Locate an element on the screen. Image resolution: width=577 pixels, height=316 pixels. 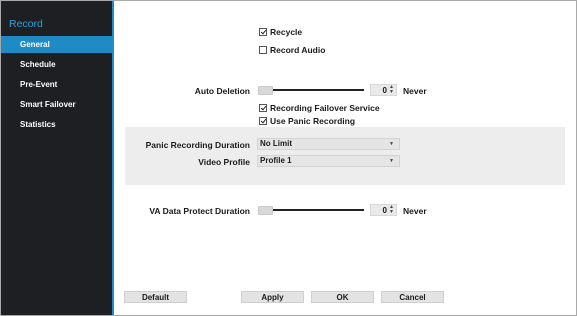
sidebar-title: Record is located at coordinates (26, 24).